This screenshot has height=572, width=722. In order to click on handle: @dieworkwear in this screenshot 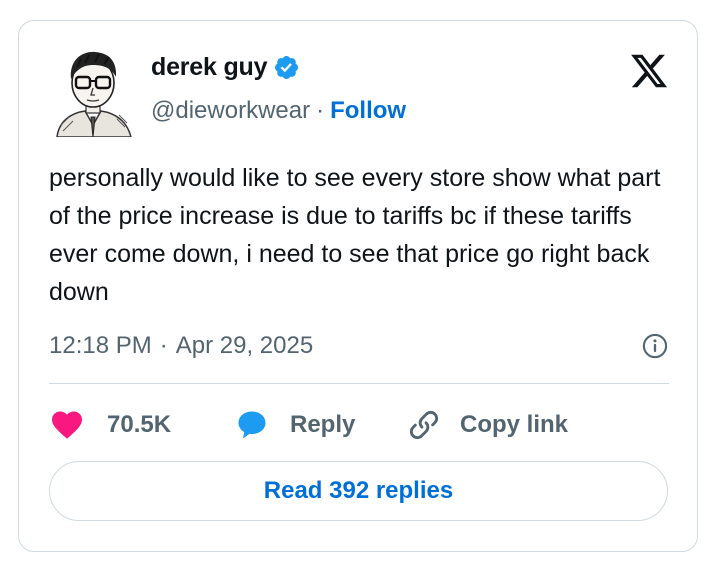, I will do `click(230, 111)`.